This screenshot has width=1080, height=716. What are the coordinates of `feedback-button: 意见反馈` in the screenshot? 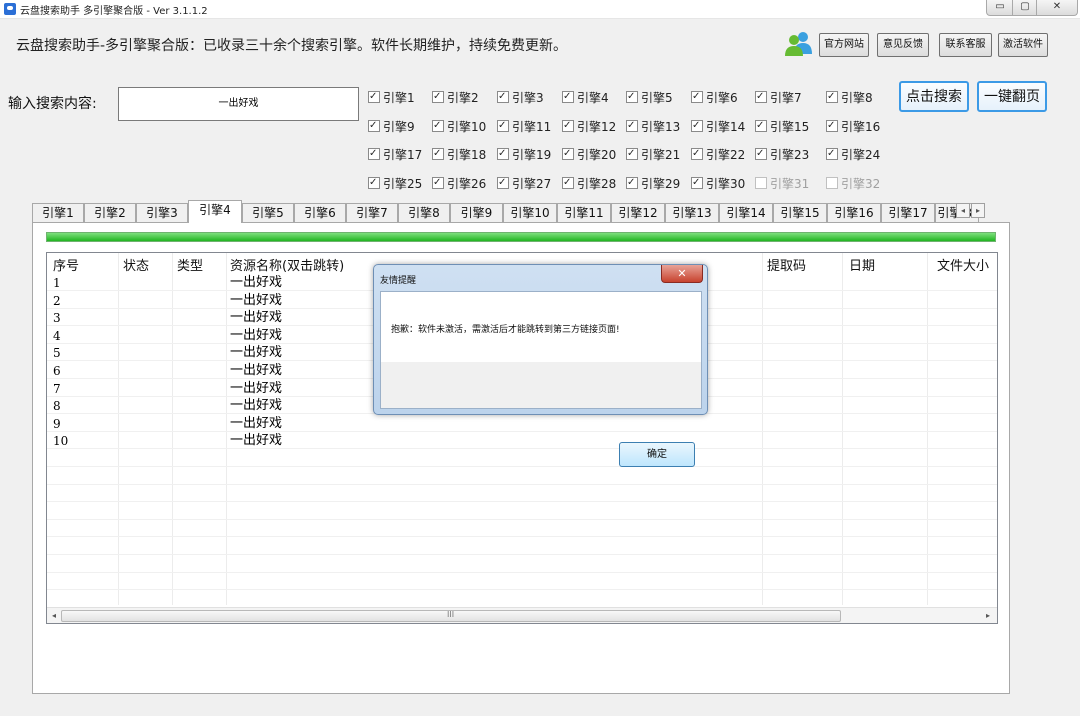 It's located at (903, 45).